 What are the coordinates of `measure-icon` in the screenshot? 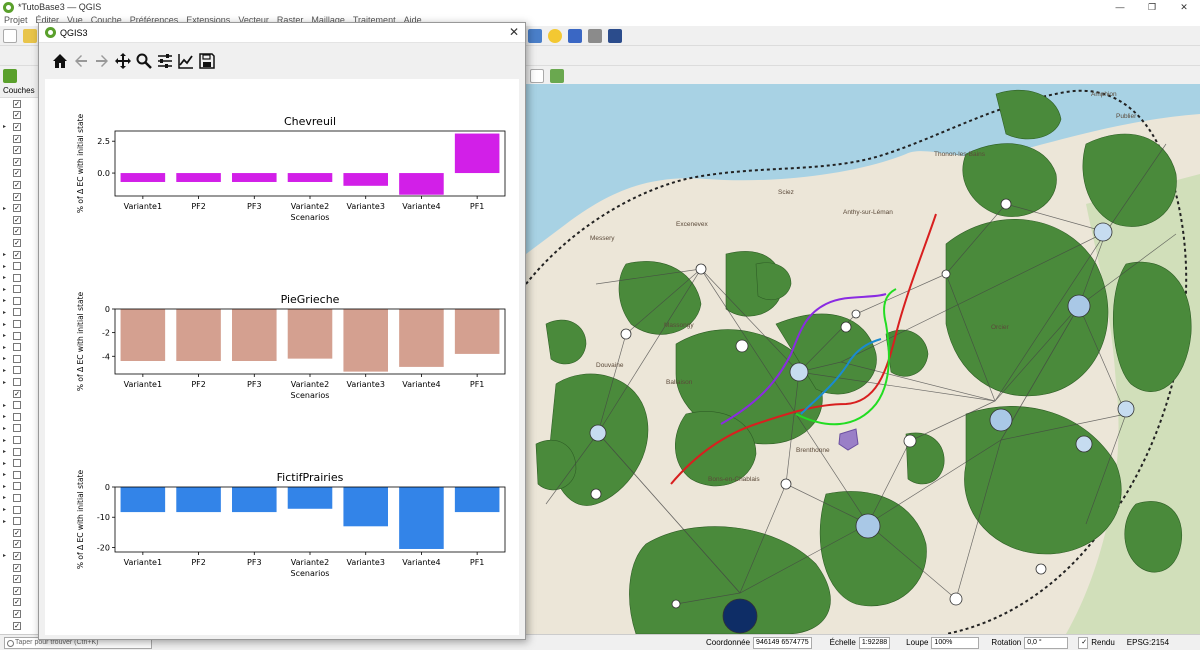 It's located at (595, 35).